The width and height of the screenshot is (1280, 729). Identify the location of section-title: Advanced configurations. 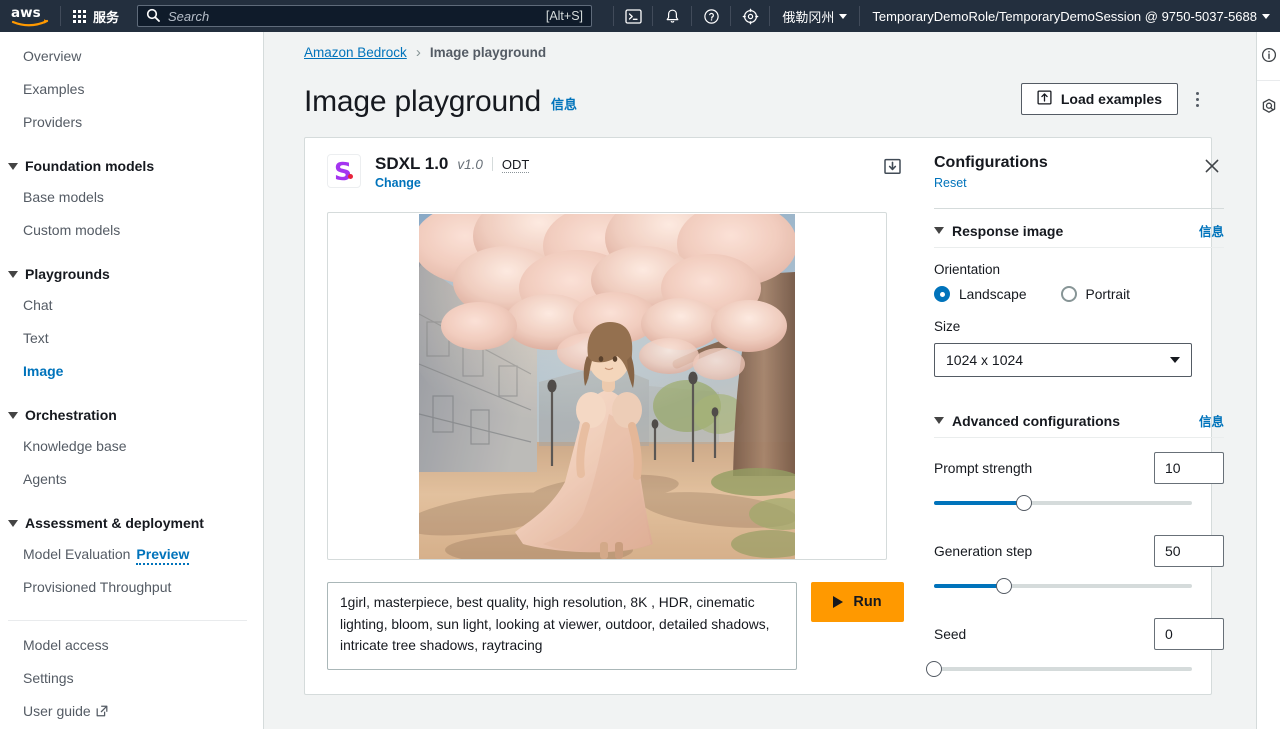
(1036, 420).